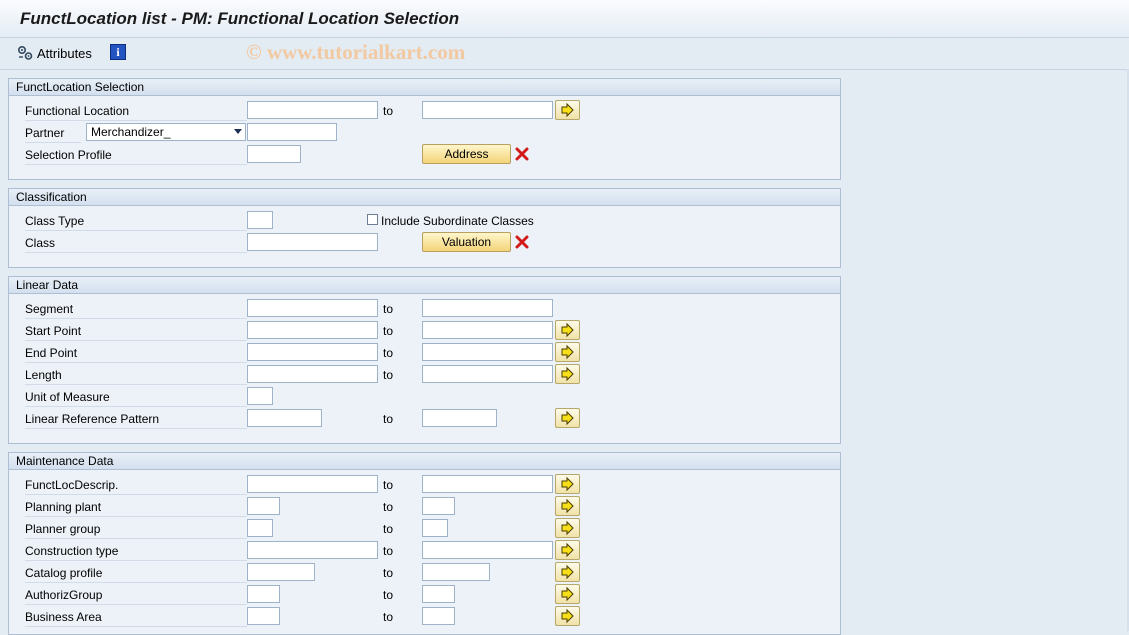  What do you see at coordinates (281, 572) in the screenshot?
I see `catalog-profile-from-input` at bounding box center [281, 572].